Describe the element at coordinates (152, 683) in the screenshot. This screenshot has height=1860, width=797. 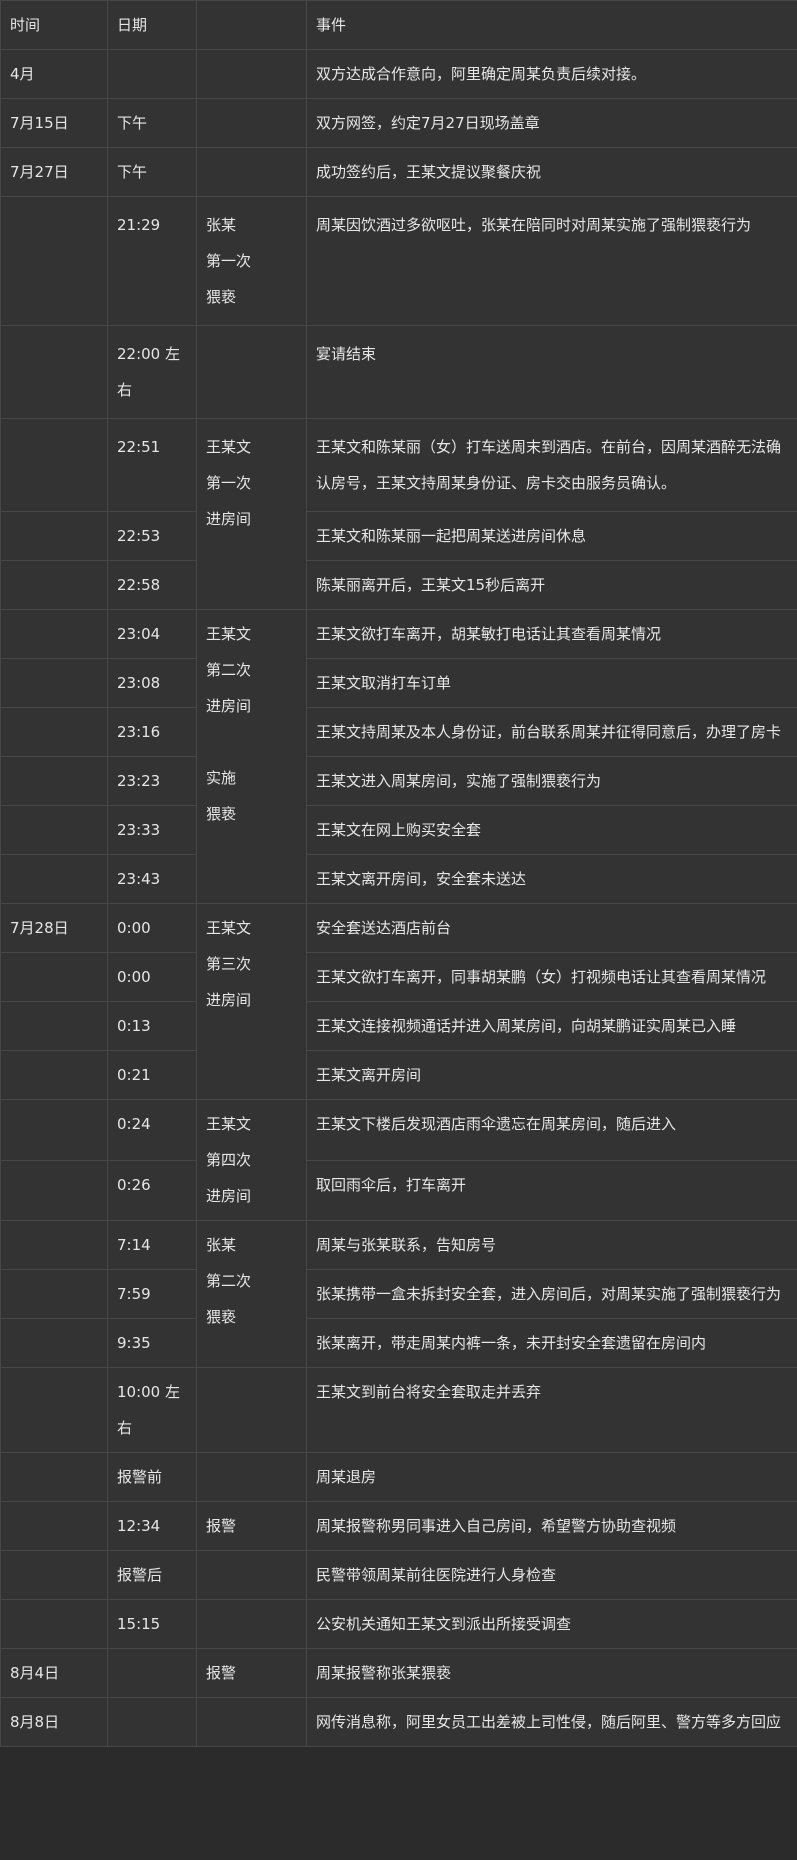
I see `date-cell: 23:08` at that location.